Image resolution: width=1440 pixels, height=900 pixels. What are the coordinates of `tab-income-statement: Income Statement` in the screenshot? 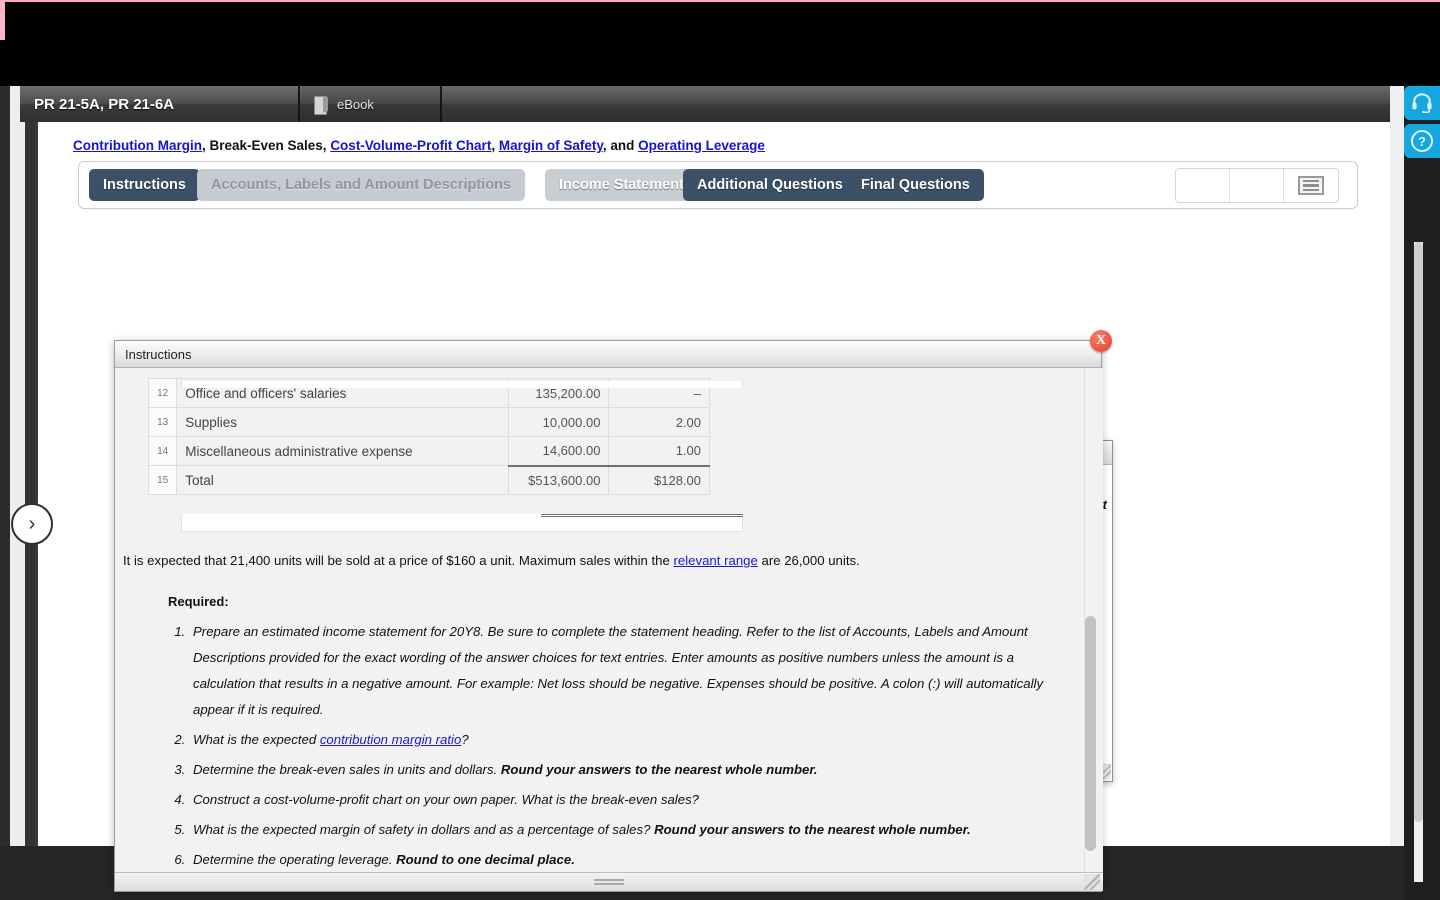 It's located at (621, 185).